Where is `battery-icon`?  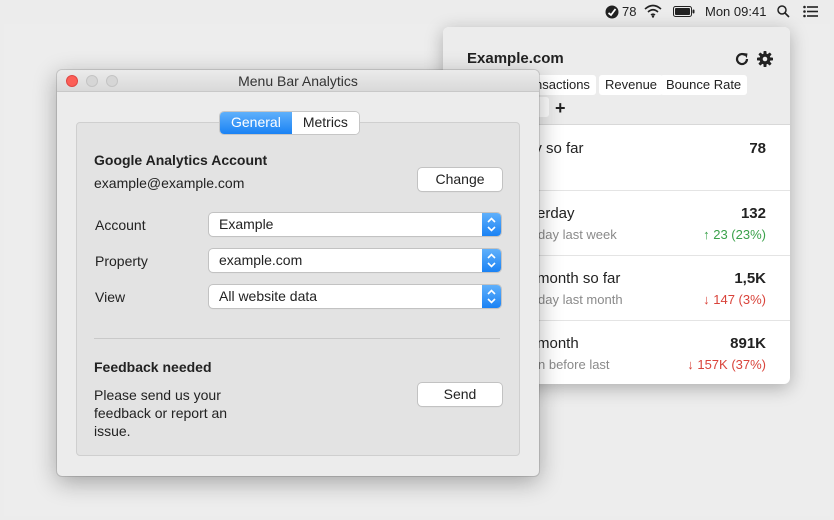
battery-icon is located at coordinates (684, 11).